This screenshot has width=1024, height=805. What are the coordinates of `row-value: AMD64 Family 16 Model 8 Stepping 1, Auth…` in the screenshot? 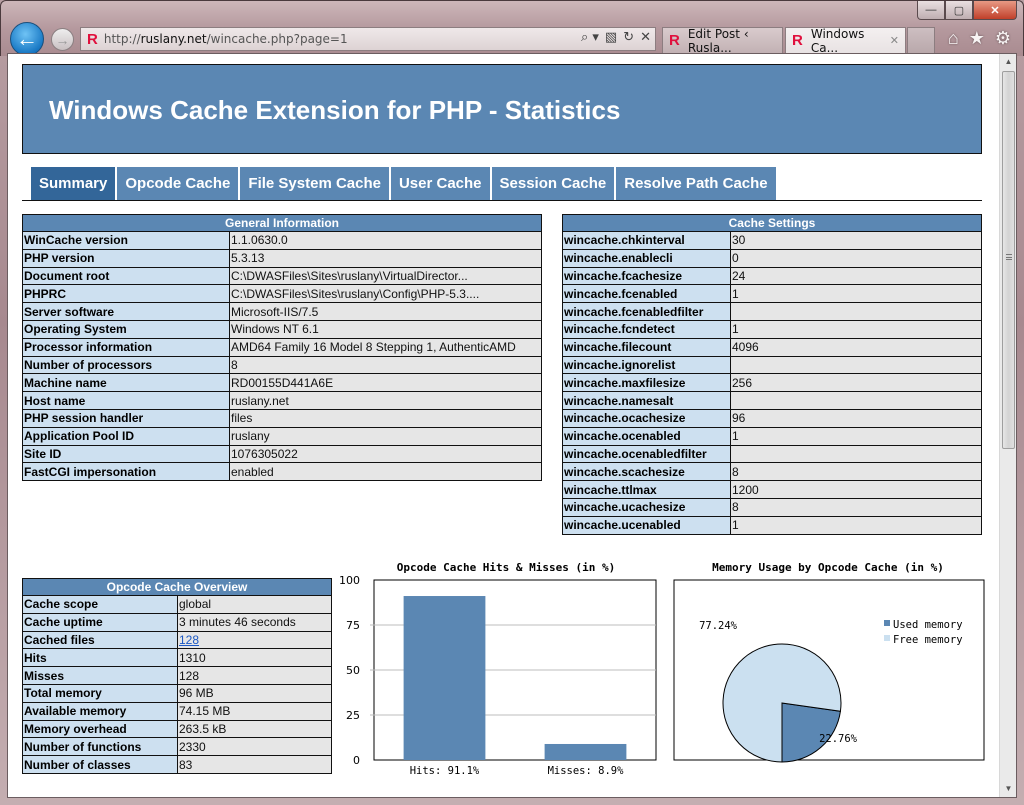 It's located at (385, 347).